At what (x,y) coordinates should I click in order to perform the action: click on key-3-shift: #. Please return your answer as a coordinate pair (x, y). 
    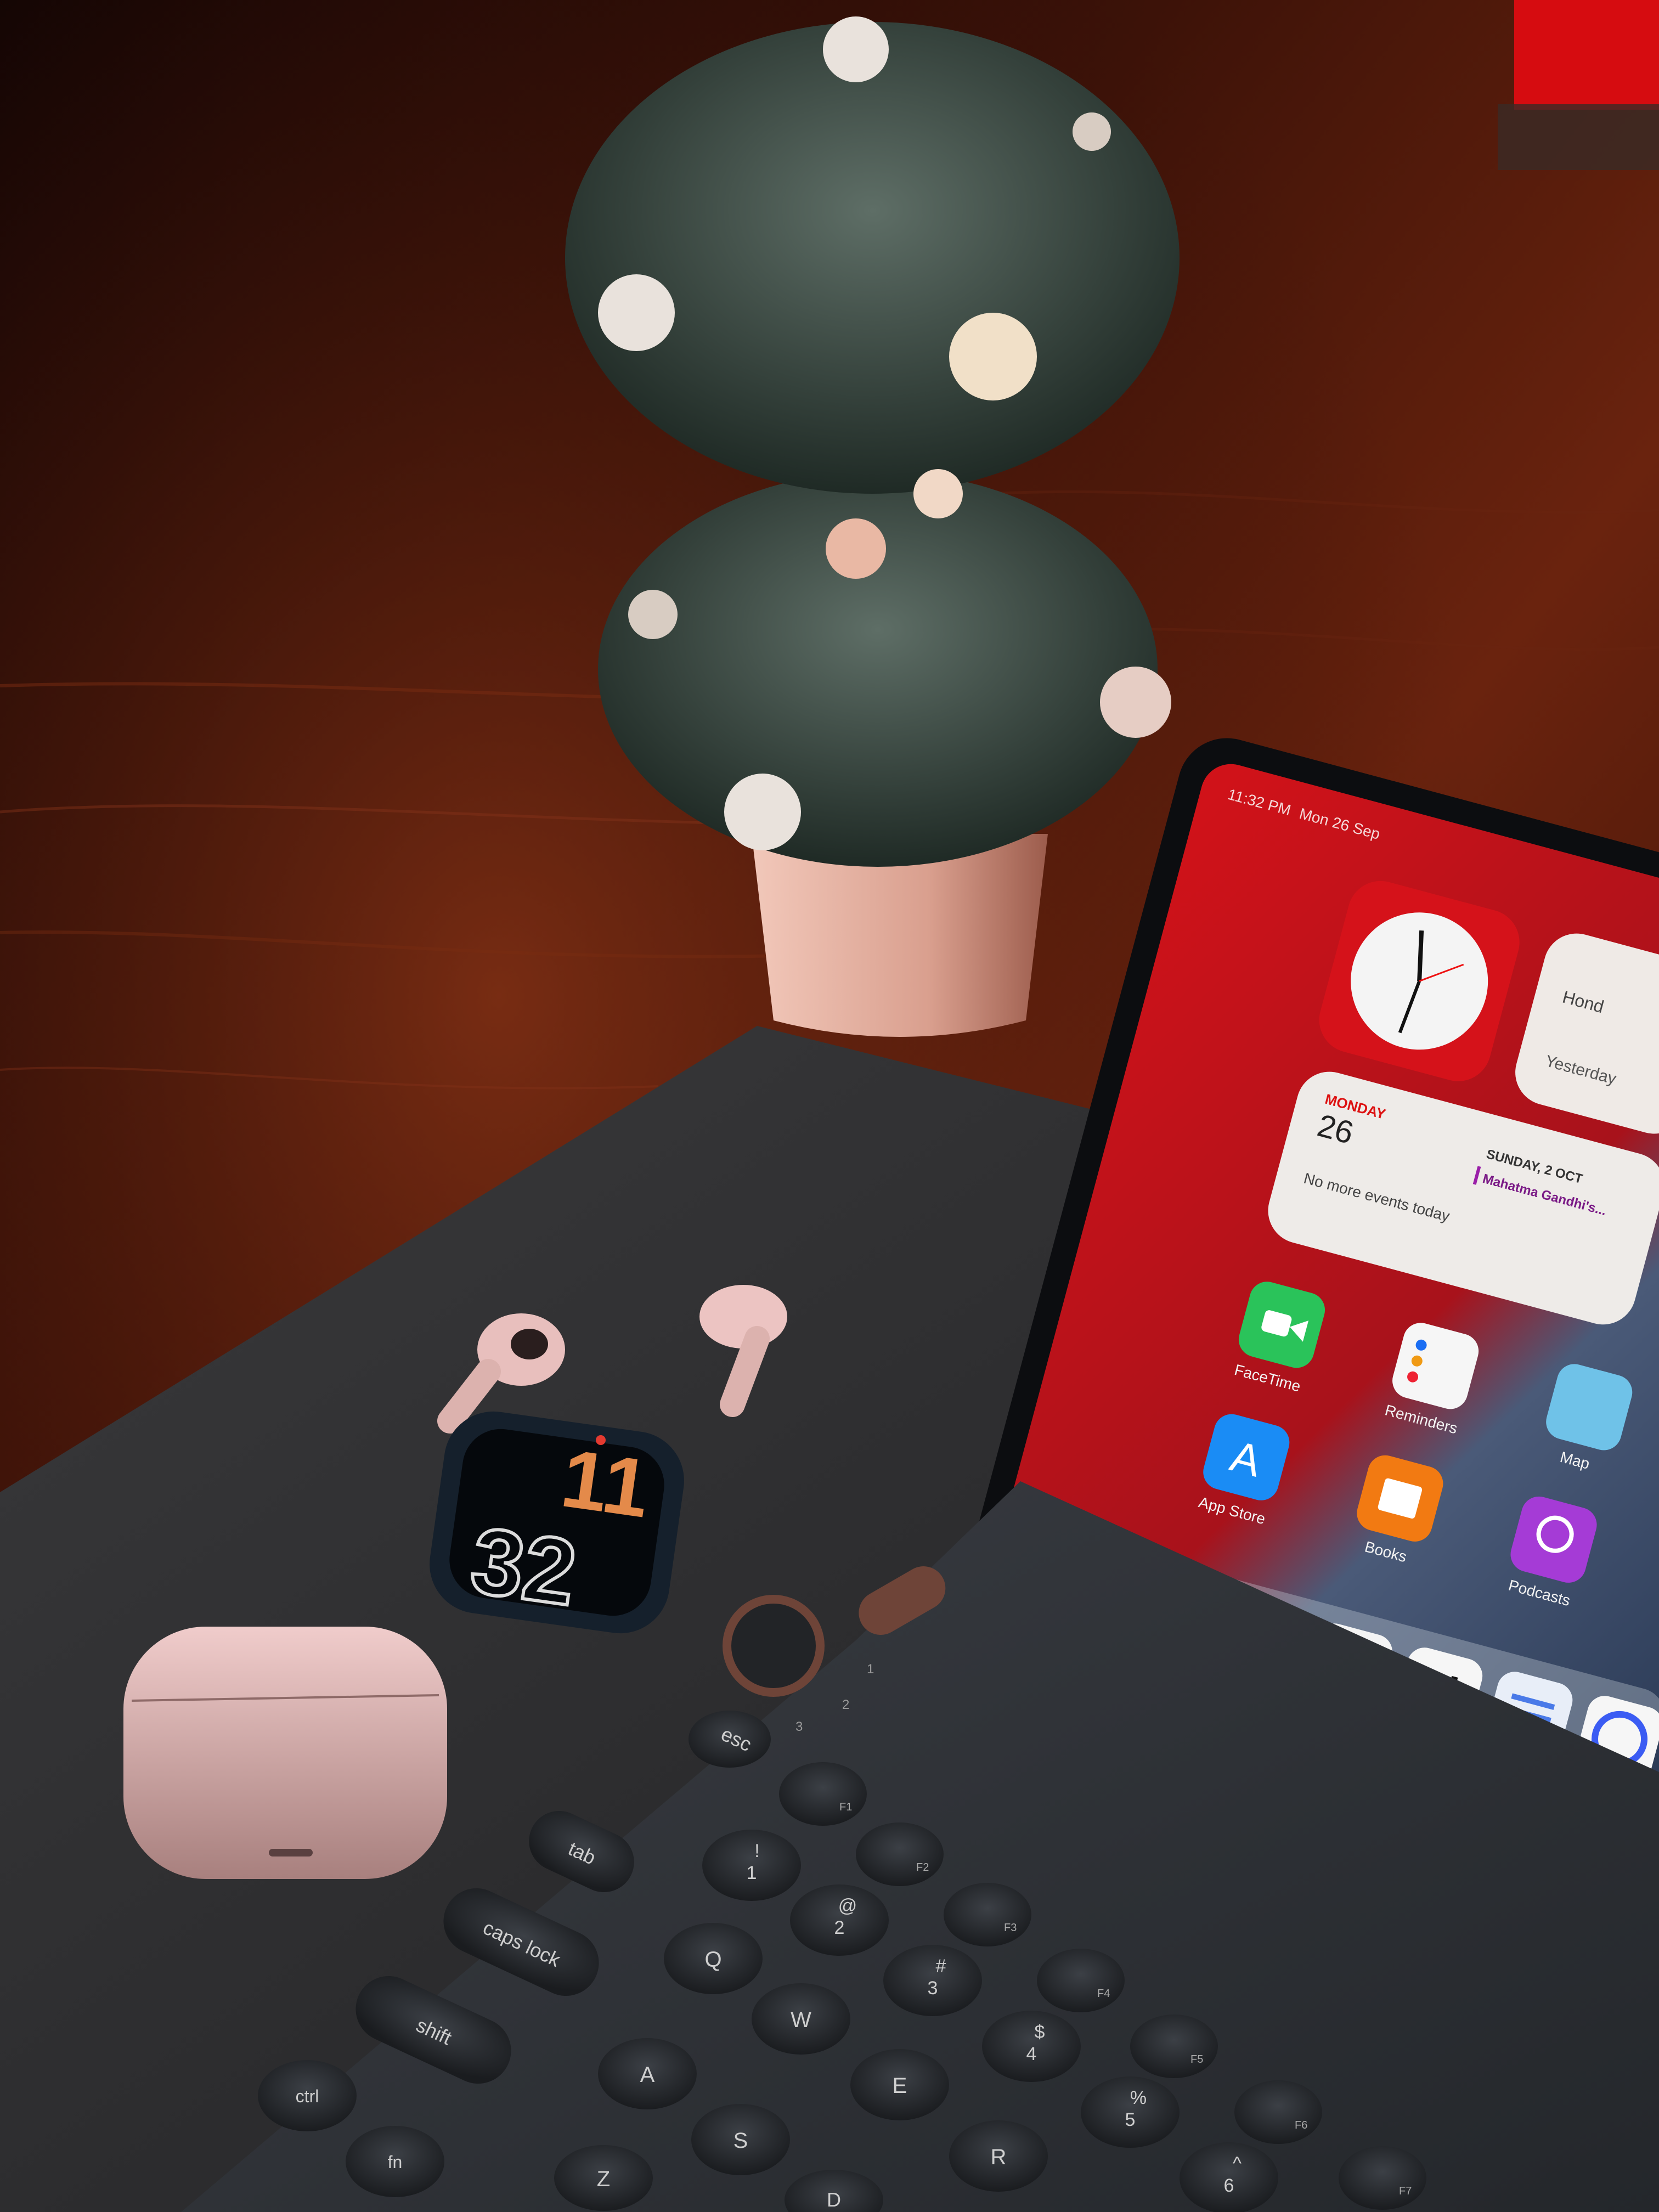
    Looking at the image, I should click on (941, 1967).